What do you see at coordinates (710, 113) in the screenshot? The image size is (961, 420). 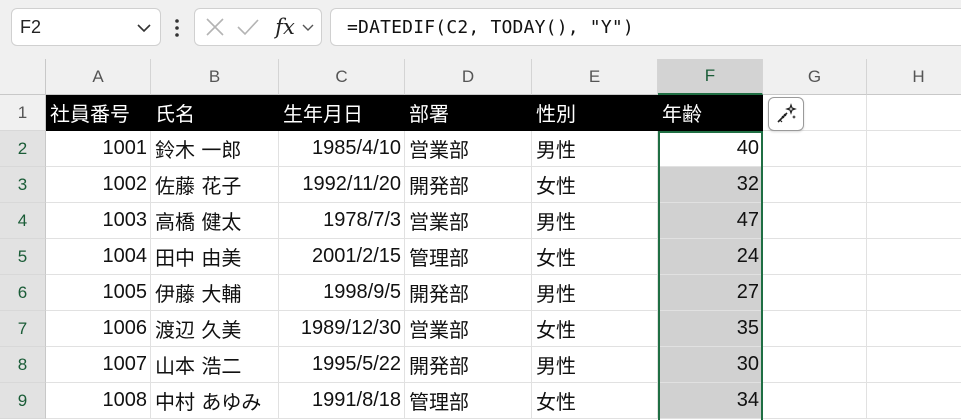 I see `header-cell-age: 年齢` at bounding box center [710, 113].